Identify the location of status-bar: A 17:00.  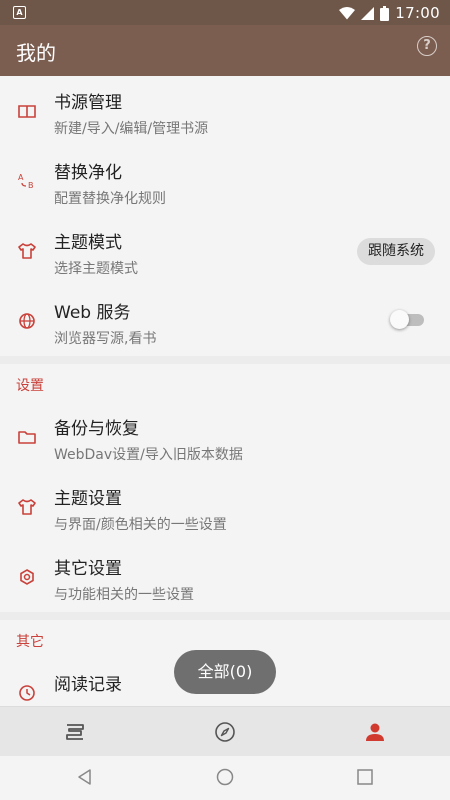
(225, 12).